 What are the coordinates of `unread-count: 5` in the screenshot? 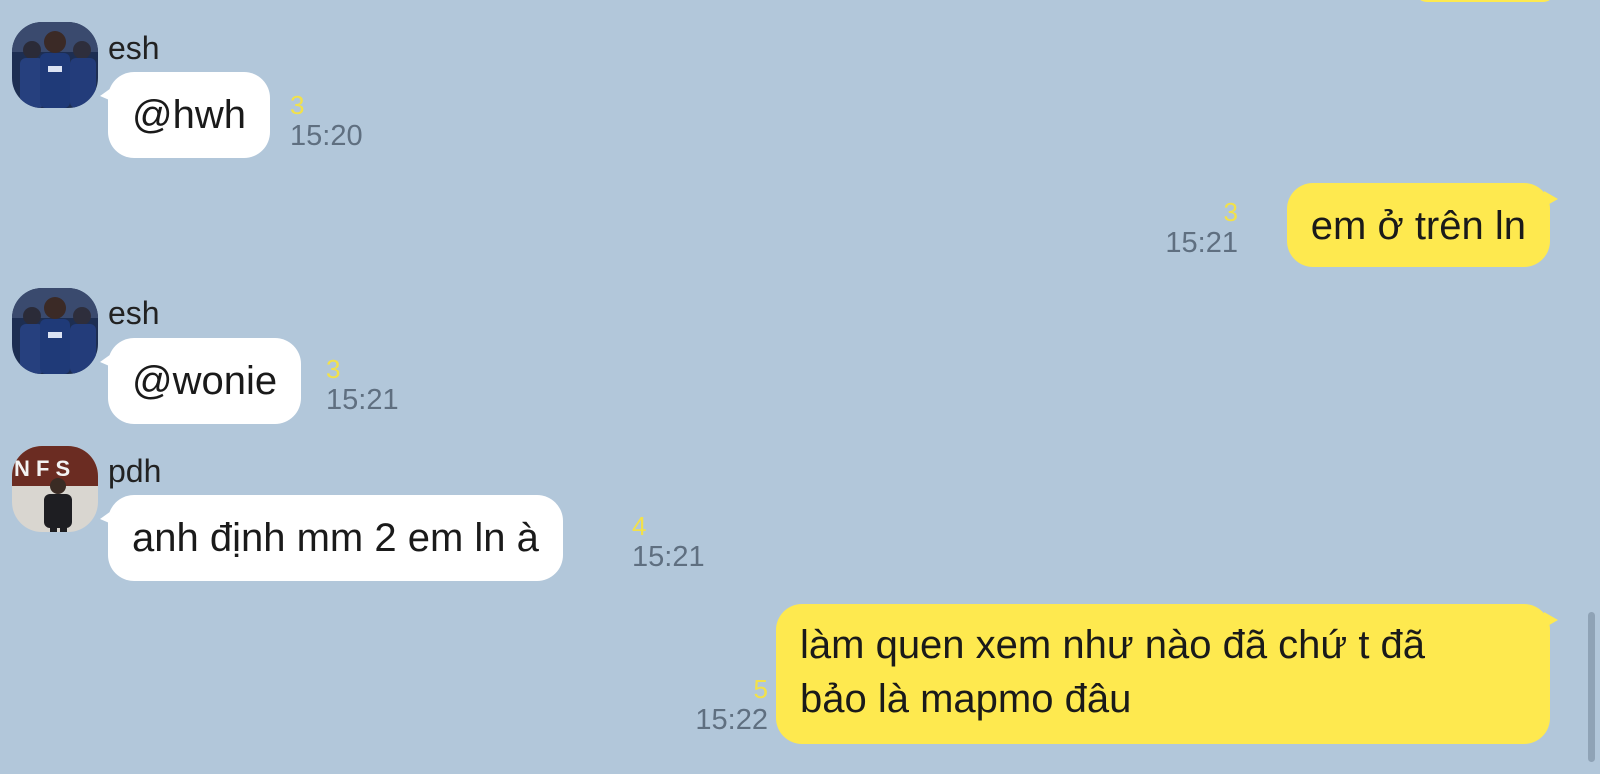 It's located at (760, 689).